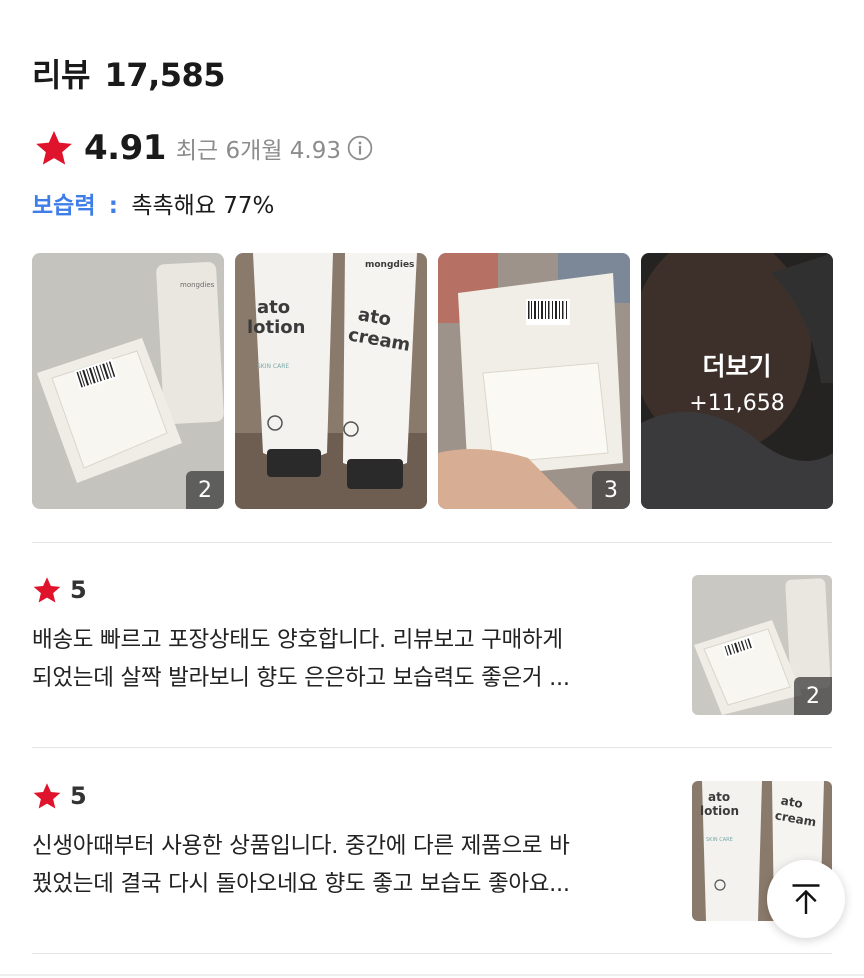 Image resolution: width=864 pixels, height=978 pixels. I want to click on more-photos-overlay: 더보기 +11,658, so click(737, 381).